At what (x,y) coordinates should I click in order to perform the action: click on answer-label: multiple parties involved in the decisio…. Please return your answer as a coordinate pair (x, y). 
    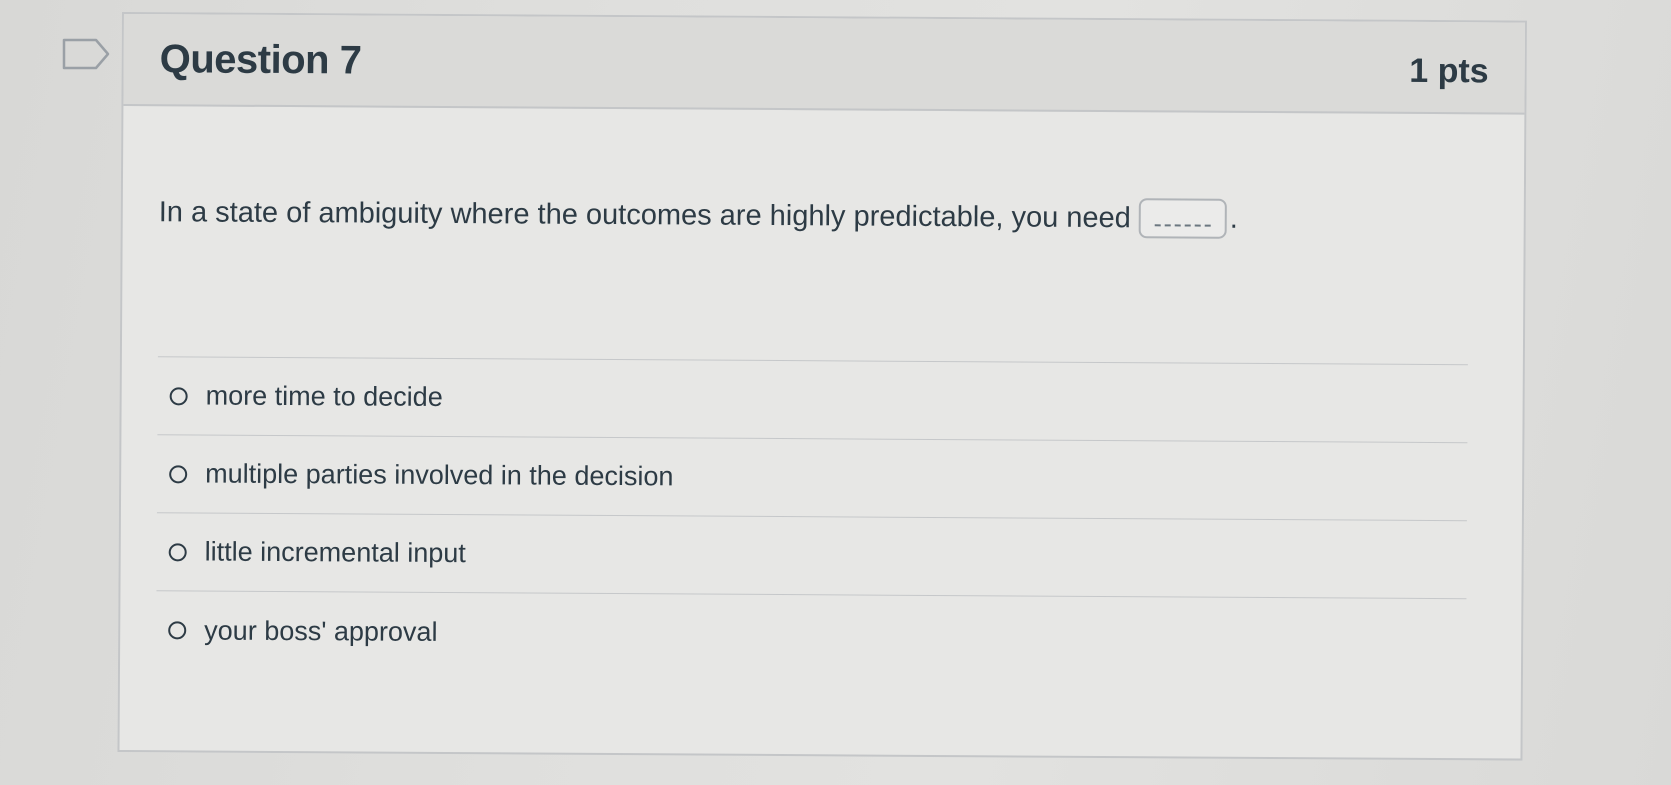
    Looking at the image, I should click on (439, 475).